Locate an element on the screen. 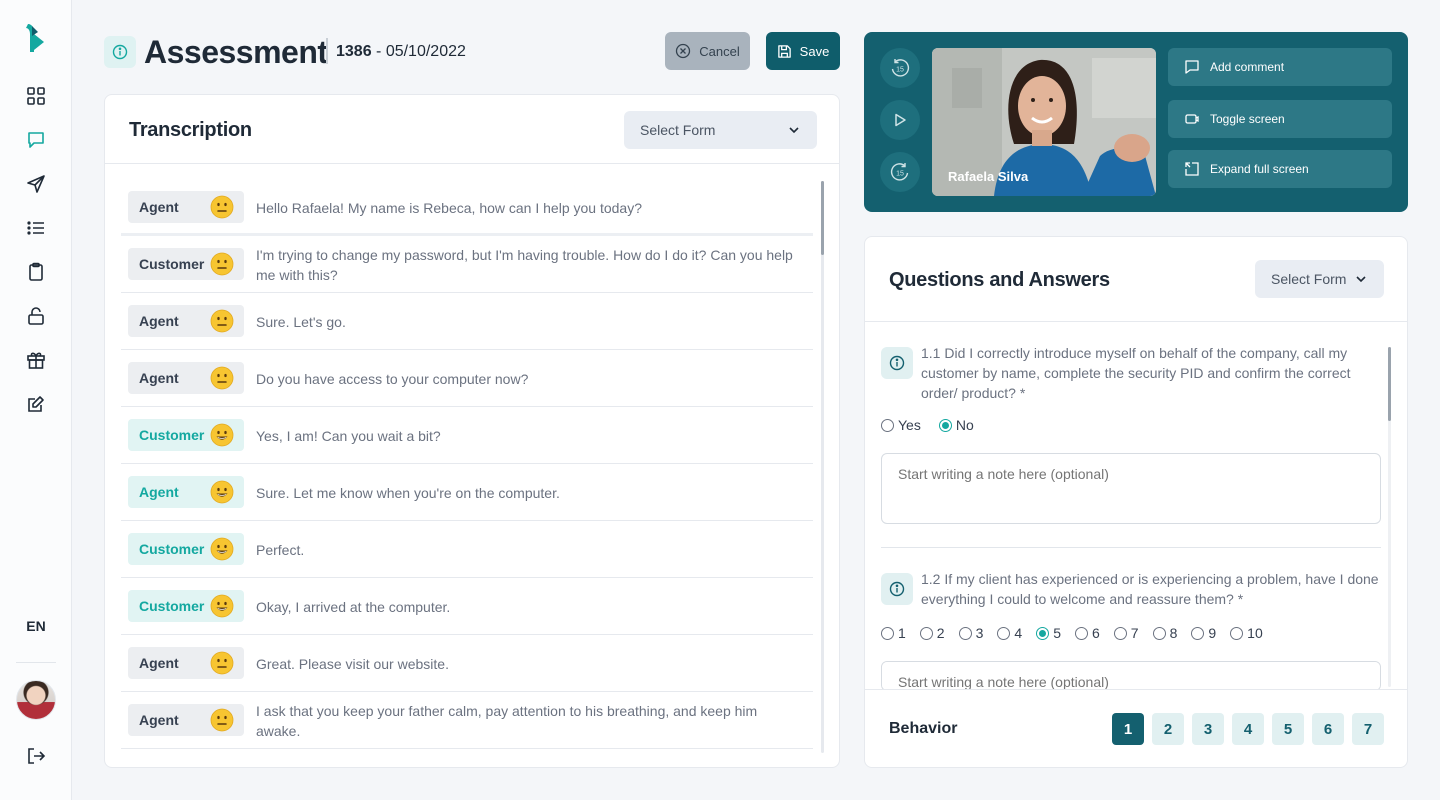  save-button: Save is located at coordinates (803, 51).